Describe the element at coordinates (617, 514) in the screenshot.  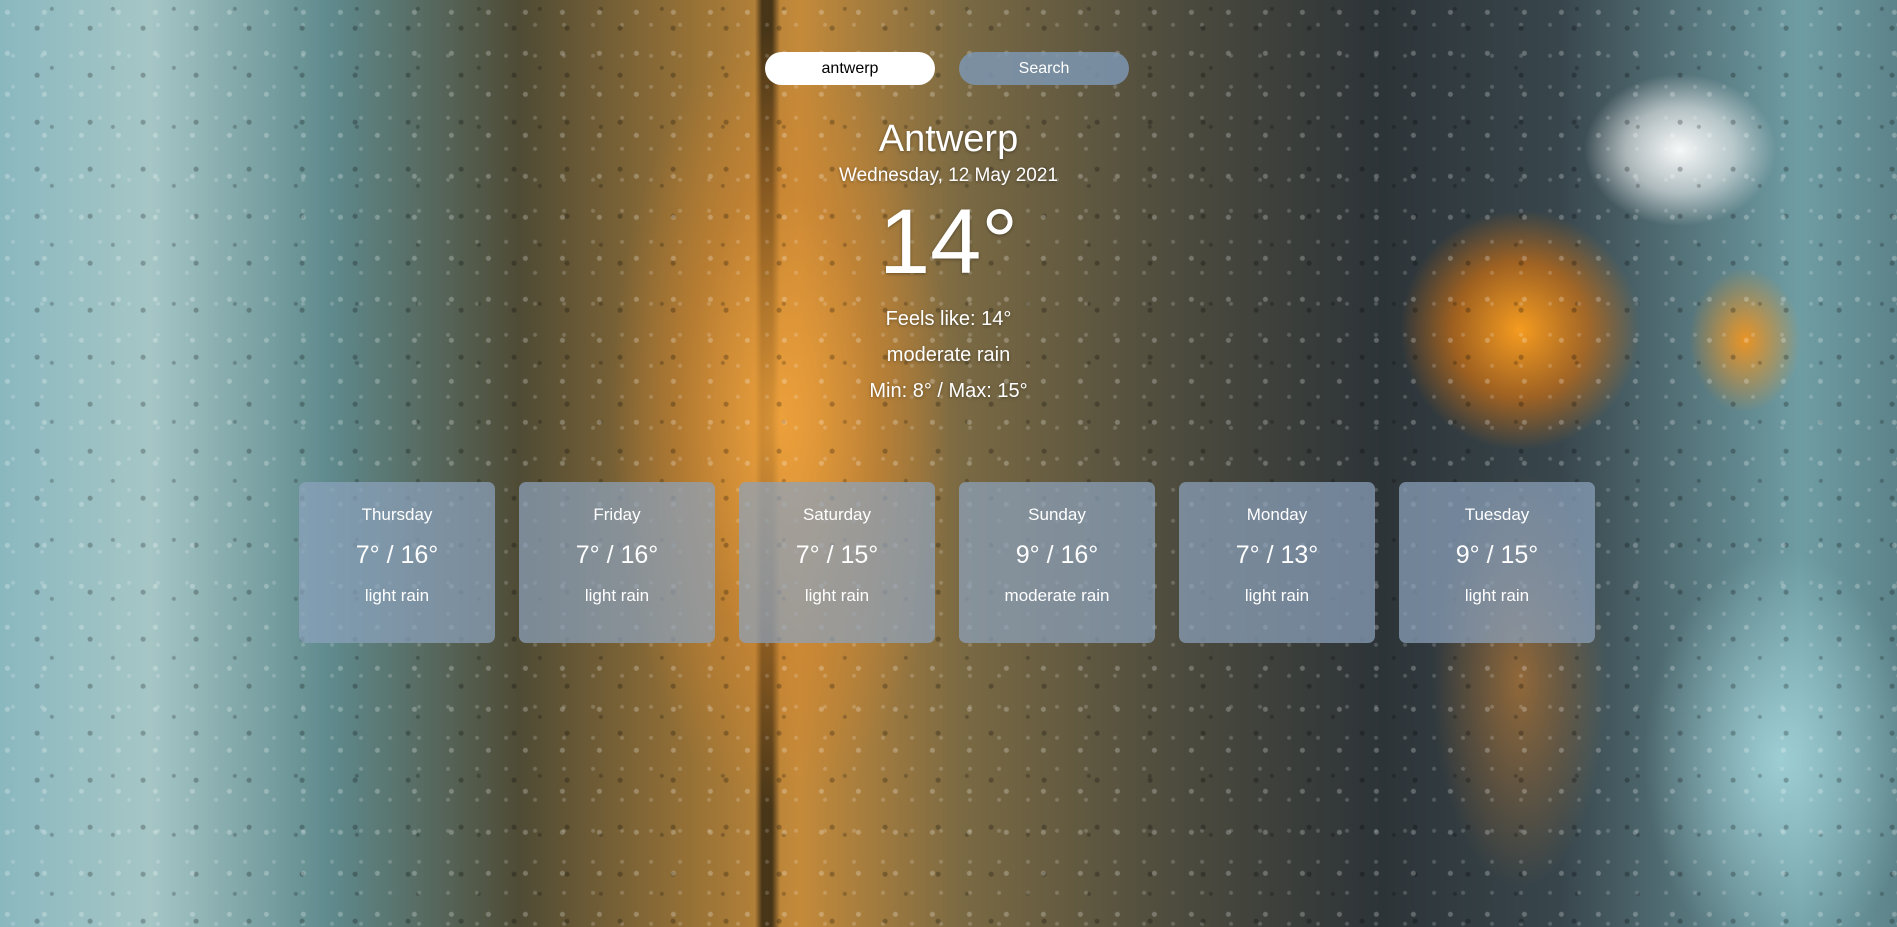
I see `forecast-day: Friday` at that location.